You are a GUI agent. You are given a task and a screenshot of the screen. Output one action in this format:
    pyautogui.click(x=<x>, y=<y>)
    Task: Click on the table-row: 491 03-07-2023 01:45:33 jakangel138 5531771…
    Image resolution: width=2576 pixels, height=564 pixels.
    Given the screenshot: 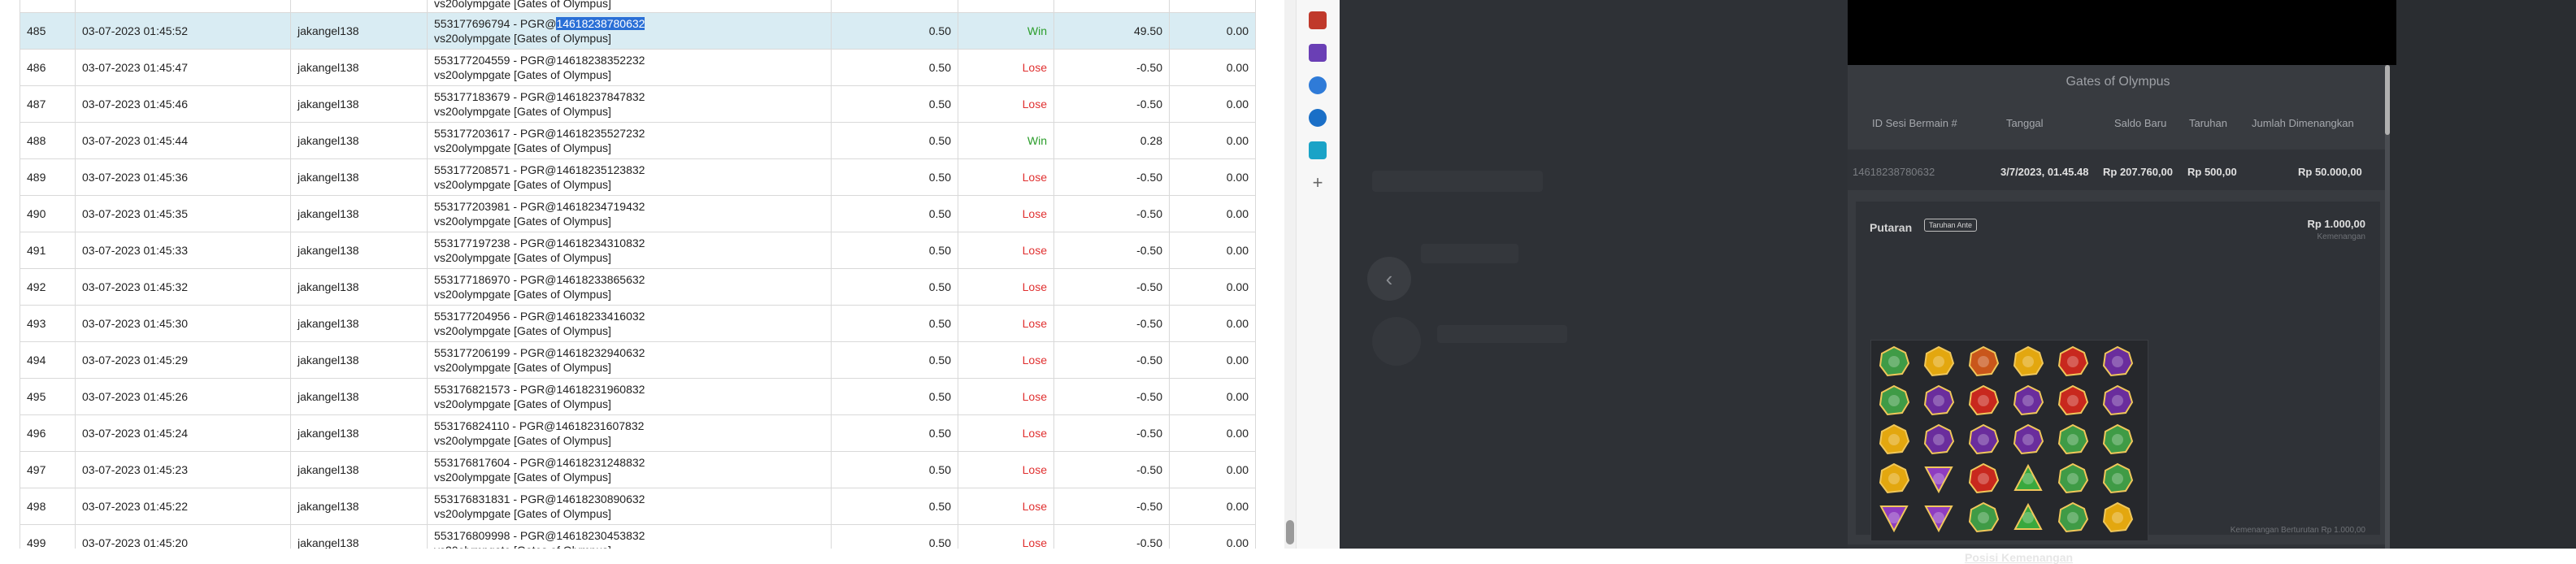 What is the action you would take?
    pyautogui.click(x=638, y=251)
    